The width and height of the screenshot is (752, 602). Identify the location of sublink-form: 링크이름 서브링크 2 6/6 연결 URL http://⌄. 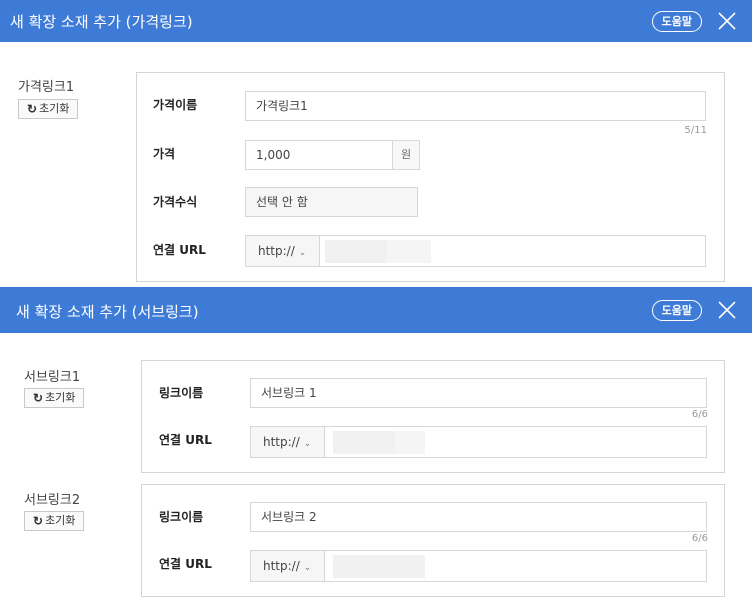
(433, 540).